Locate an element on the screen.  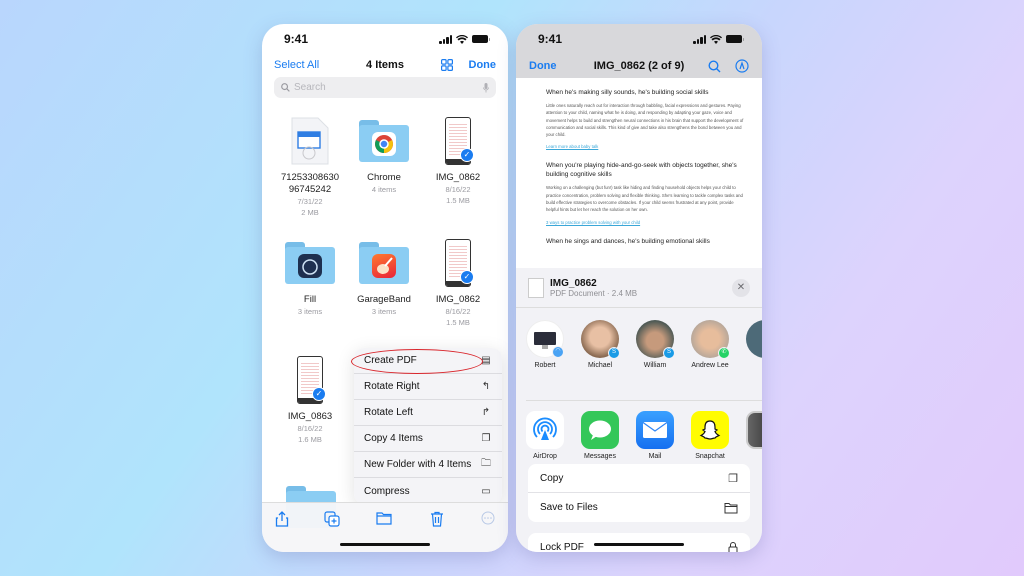
create-pdf-icon: ▤ is located at coordinates (486, 360).